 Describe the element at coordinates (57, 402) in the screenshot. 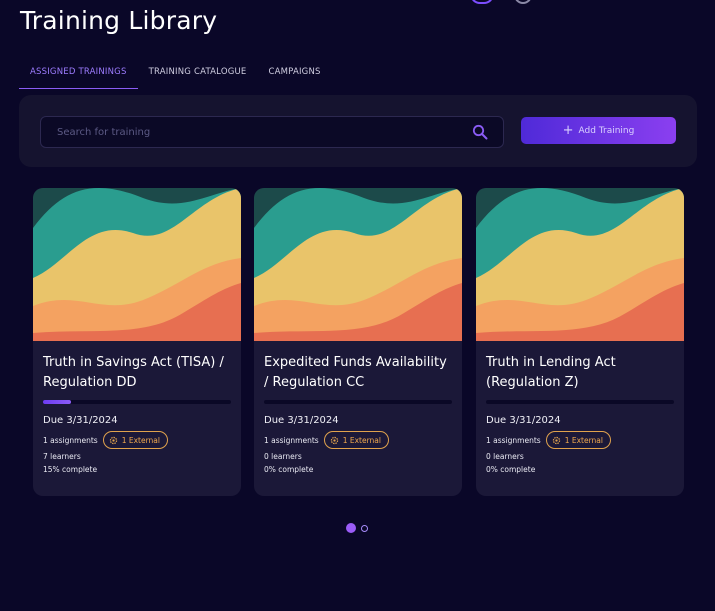

I see `progress-fill` at that location.